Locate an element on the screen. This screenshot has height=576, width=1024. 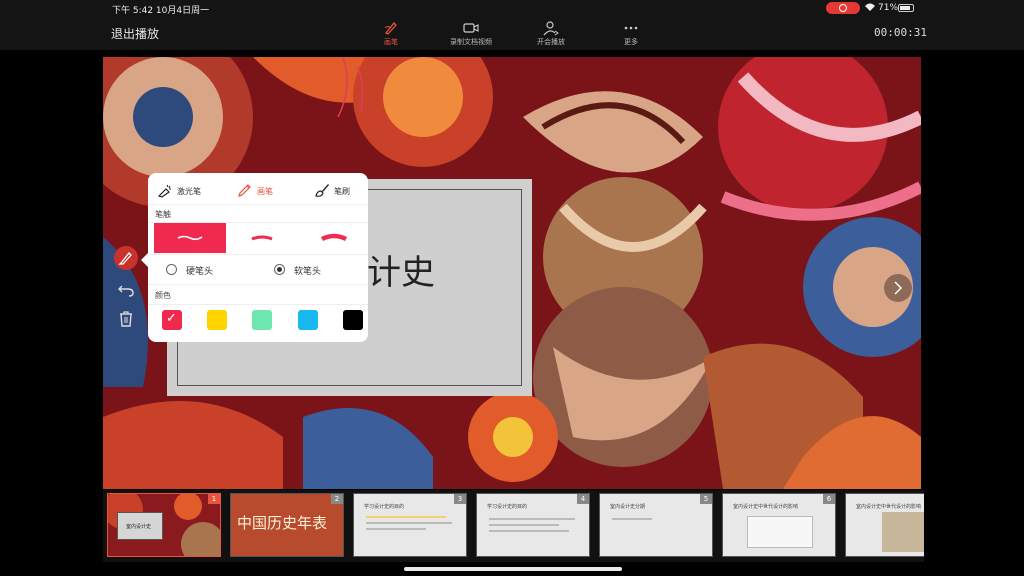
pen-brush-icon is located at coordinates (391, 28).